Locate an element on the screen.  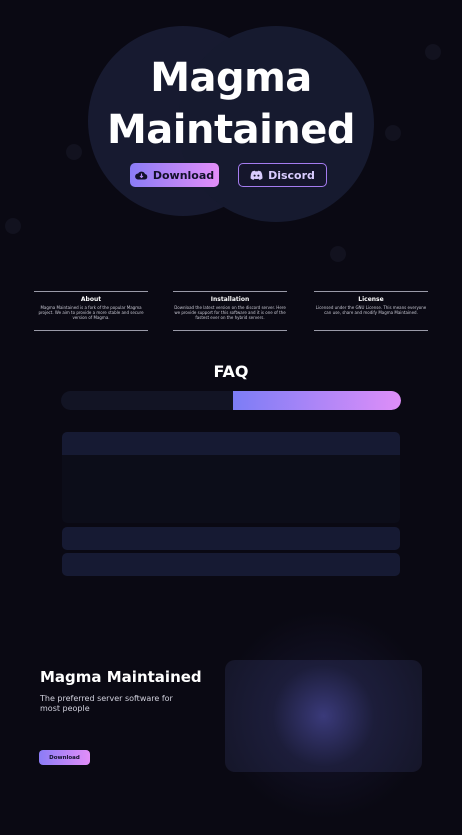
download-button: Download is located at coordinates (174, 175).